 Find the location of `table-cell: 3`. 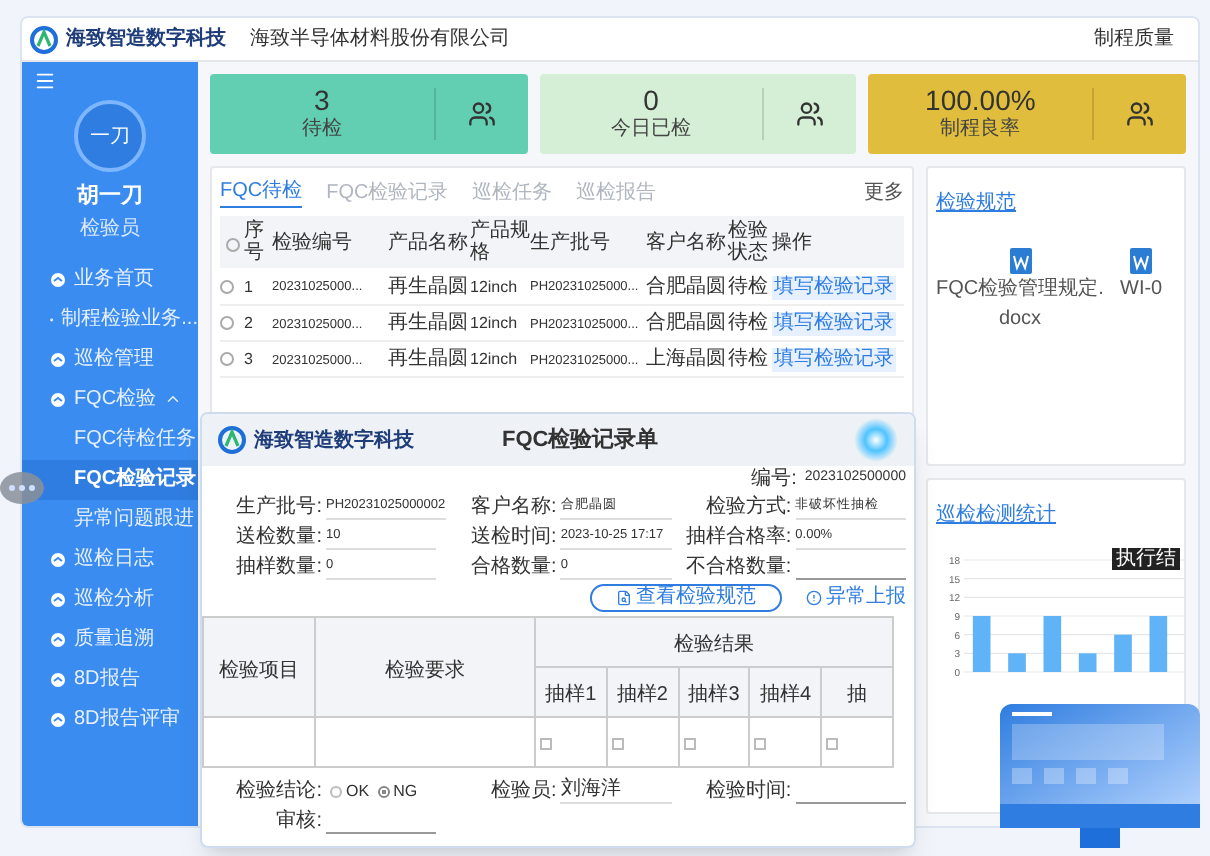

table-cell: 3 is located at coordinates (248, 359).